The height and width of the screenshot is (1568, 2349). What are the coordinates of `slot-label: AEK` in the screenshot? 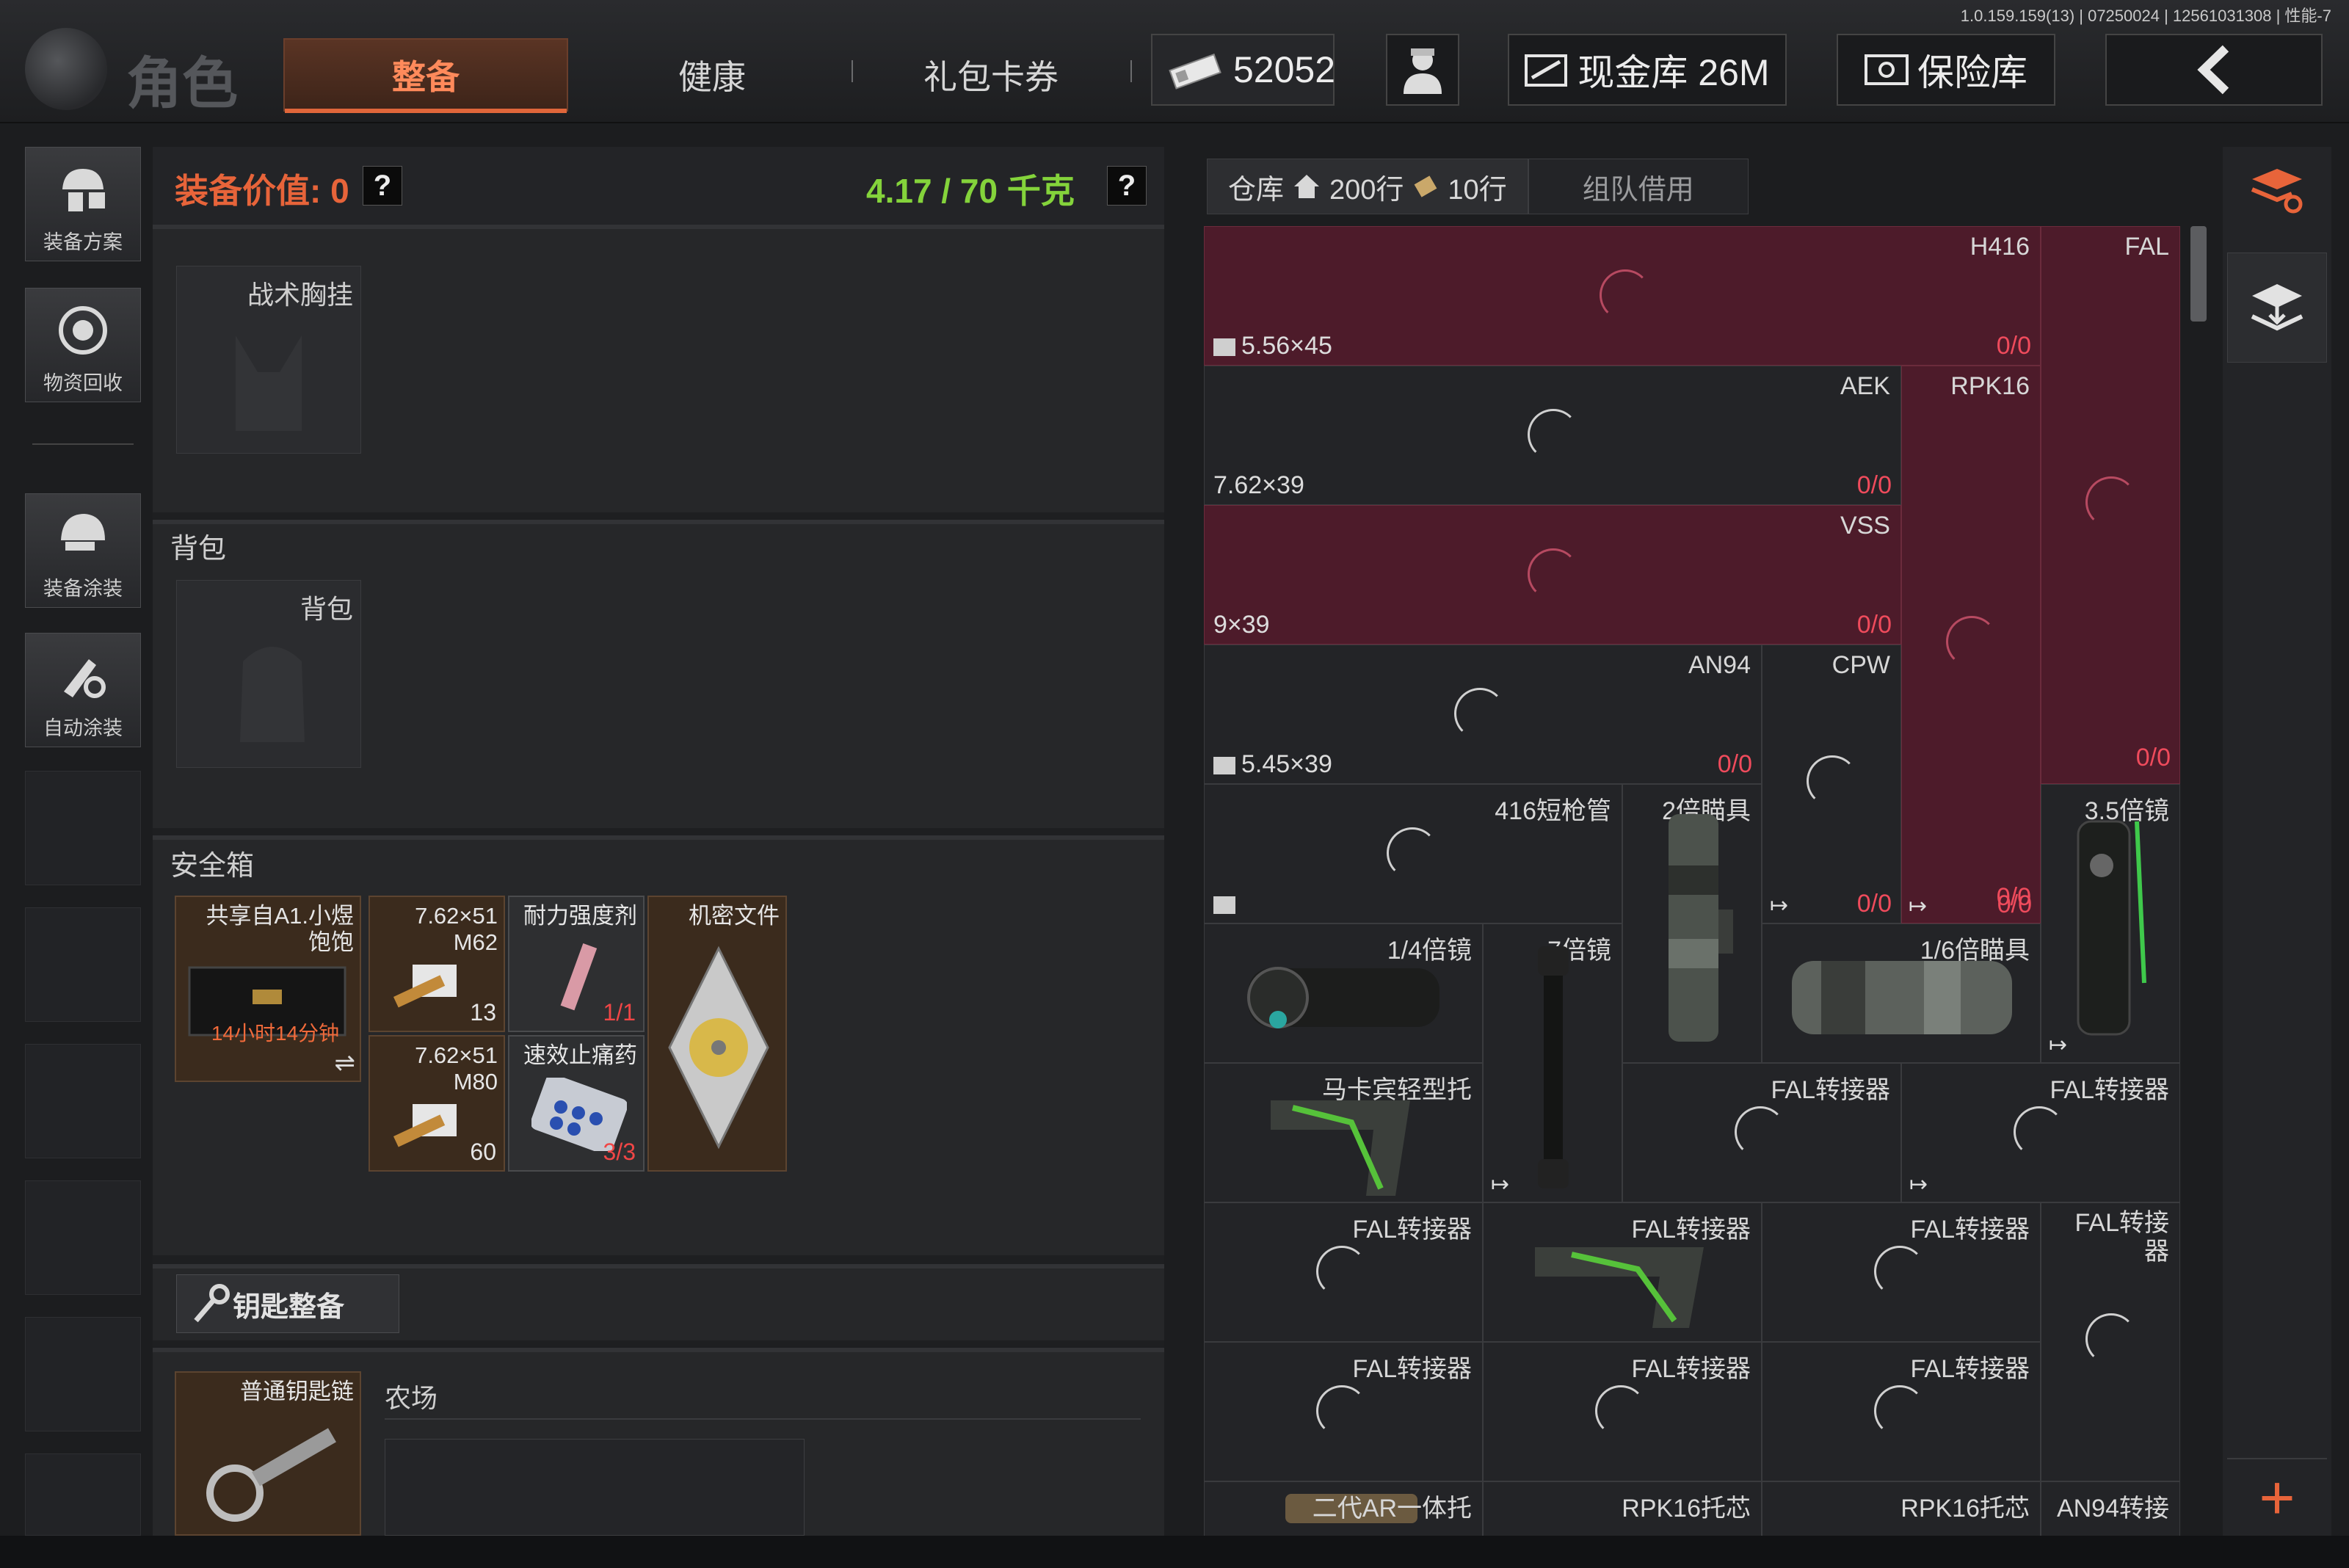 It's located at (1865, 386).